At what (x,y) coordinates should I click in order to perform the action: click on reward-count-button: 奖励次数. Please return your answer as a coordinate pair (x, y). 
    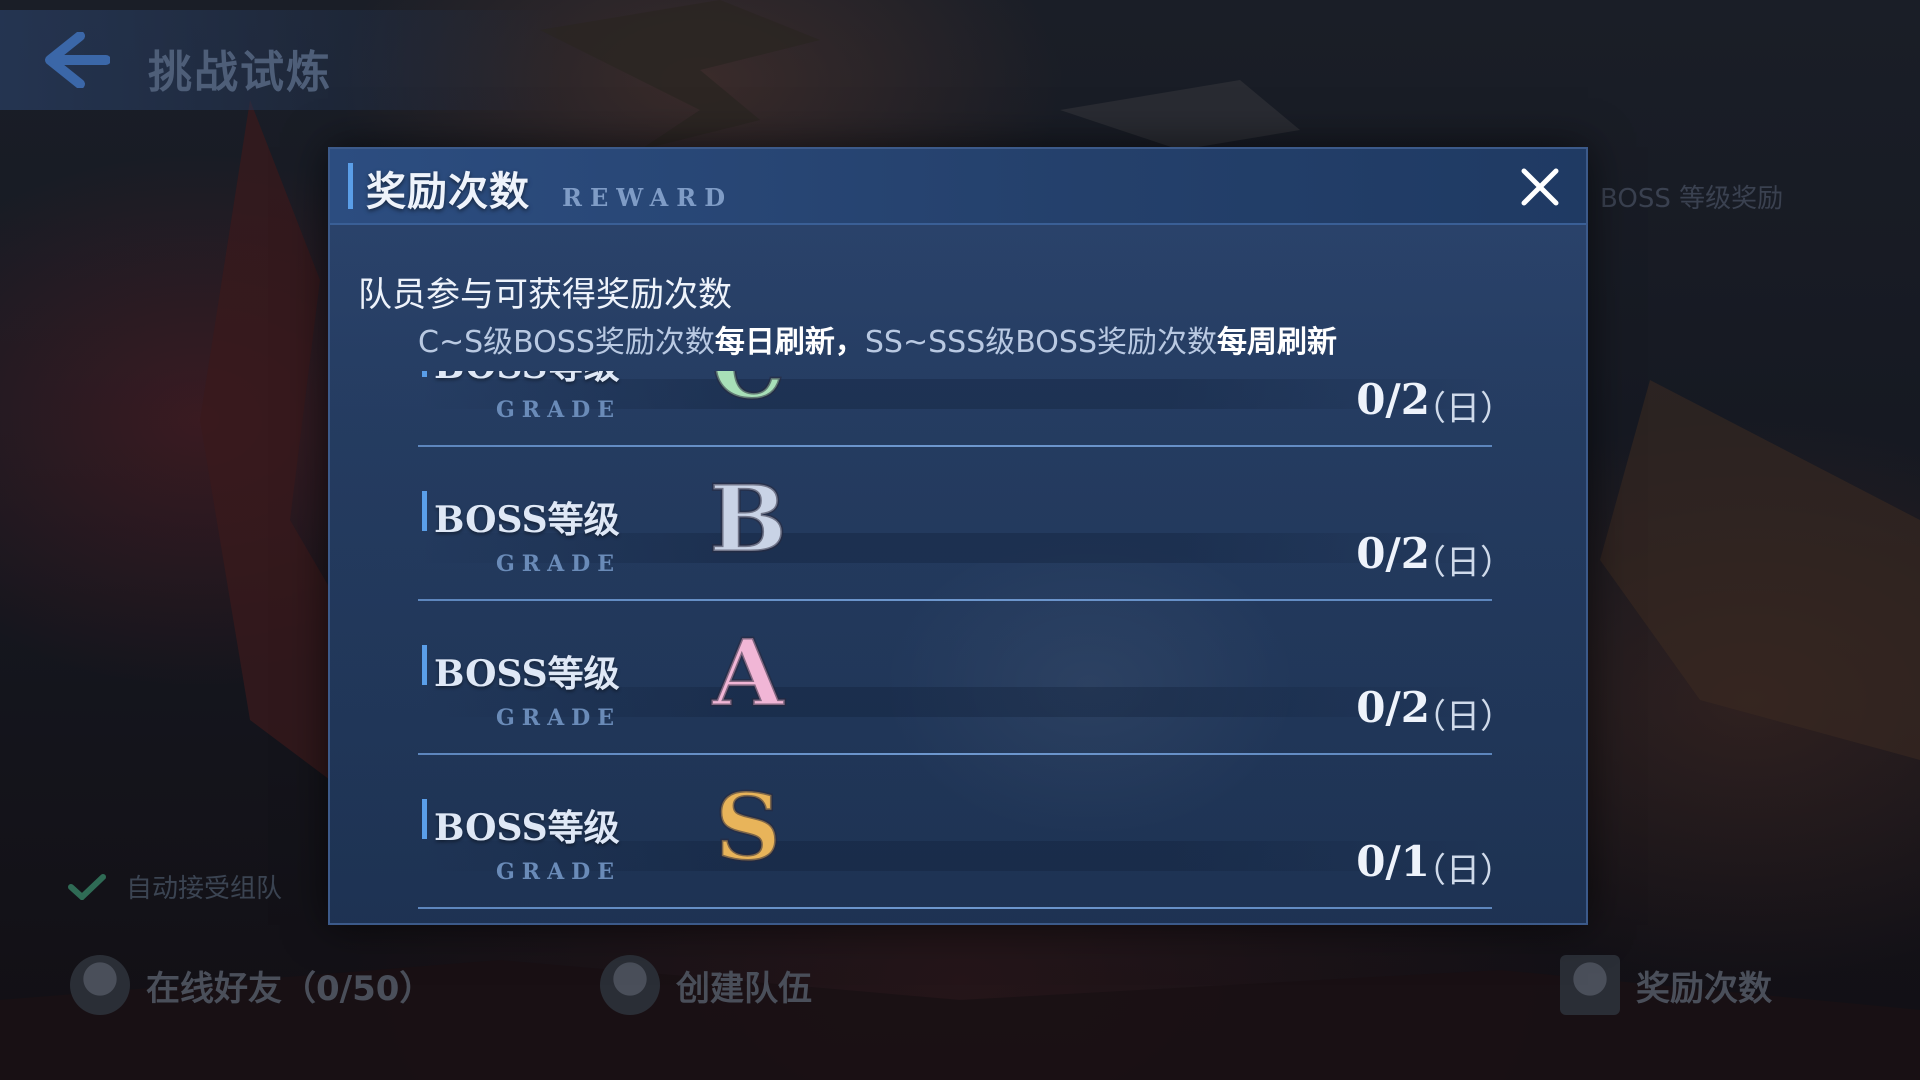
    Looking at the image, I should click on (1666, 985).